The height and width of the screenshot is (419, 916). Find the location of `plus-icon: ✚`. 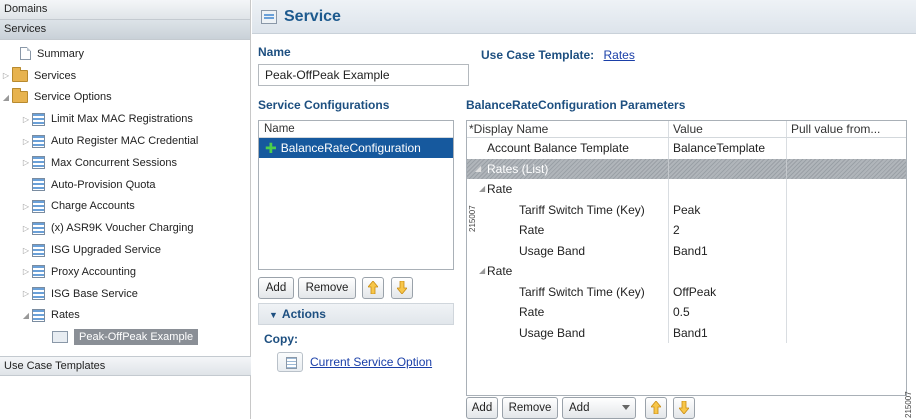

plus-icon: ✚ is located at coordinates (271, 148).